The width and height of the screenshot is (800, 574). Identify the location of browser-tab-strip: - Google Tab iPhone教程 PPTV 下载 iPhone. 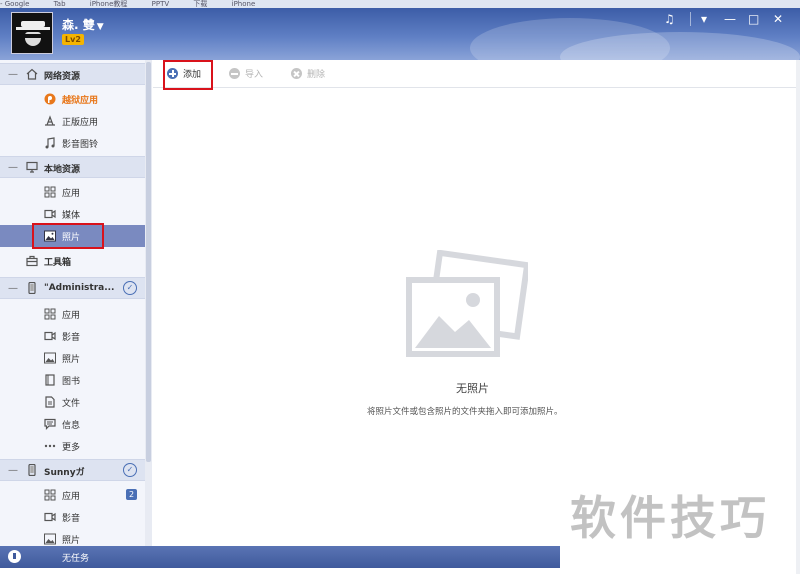
(400, 4).